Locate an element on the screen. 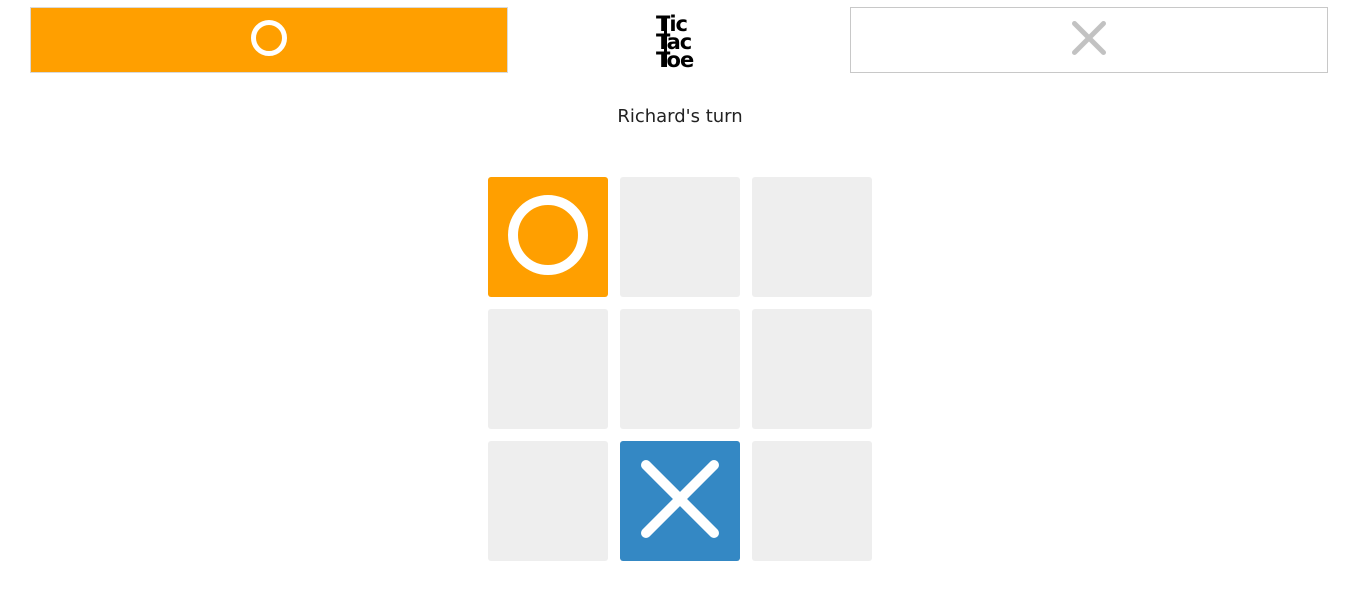  turn-status: Richard's turn is located at coordinates (680, 116).